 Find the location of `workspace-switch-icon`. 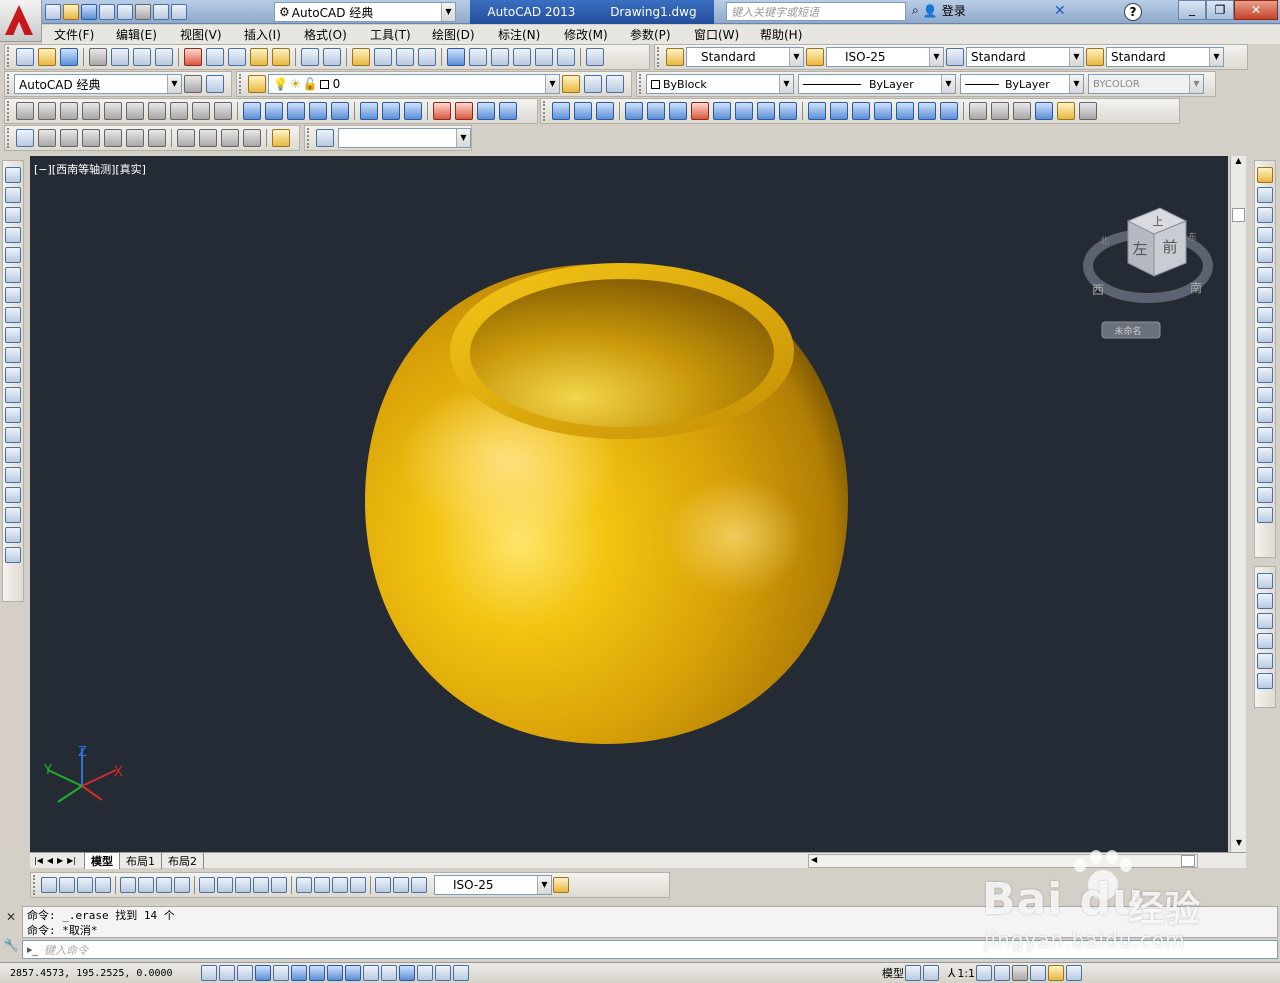

workspace-switch-icon is located at coordinates (1020, 973).